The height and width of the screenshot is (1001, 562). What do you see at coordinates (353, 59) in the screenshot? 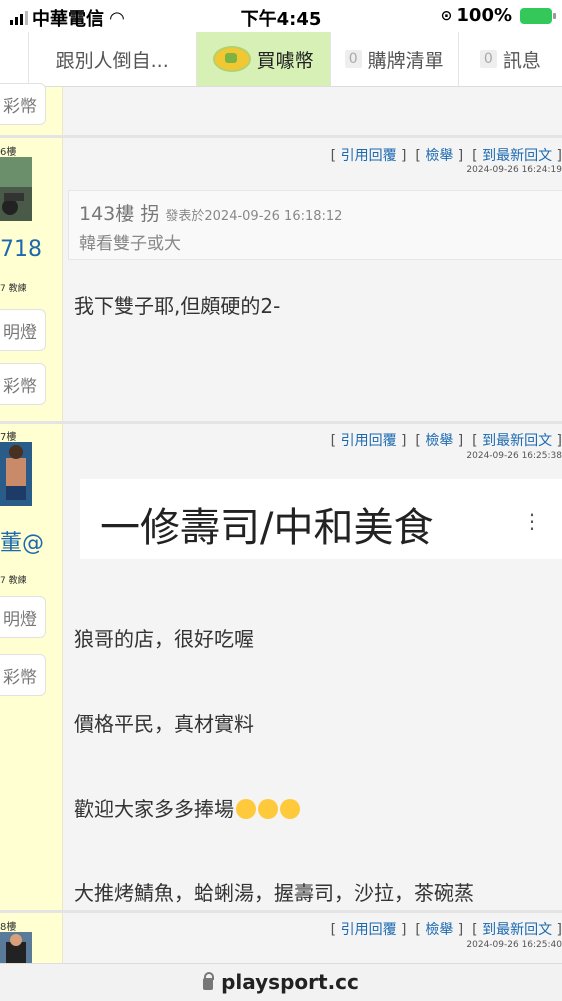
I see `purchase-count-badge: 0` at bounding box center [353, 59].